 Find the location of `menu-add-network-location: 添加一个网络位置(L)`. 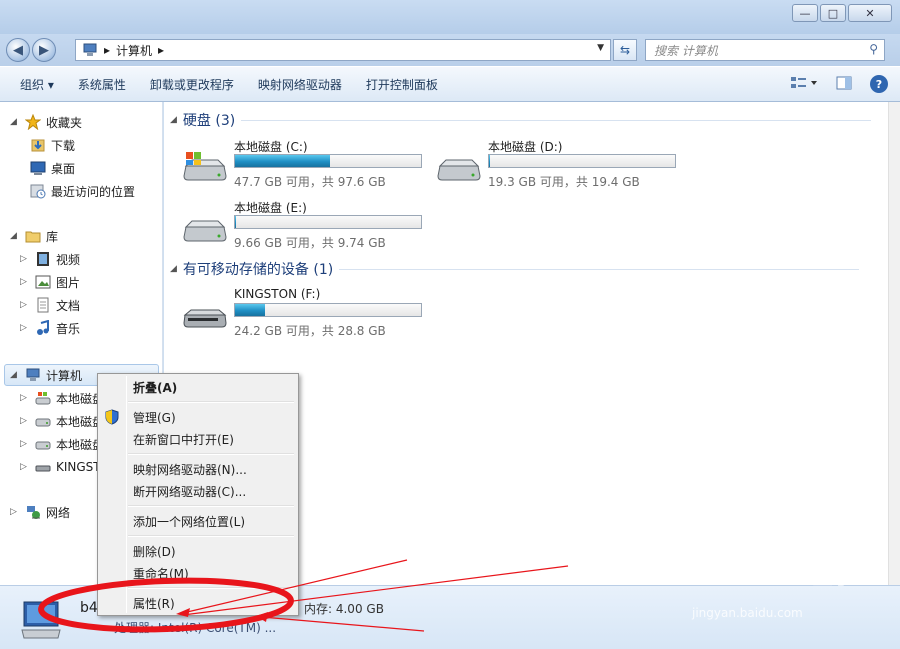

menu-add-network-location: 添加一个网络位置(L) is located at coordinates (189, 521).